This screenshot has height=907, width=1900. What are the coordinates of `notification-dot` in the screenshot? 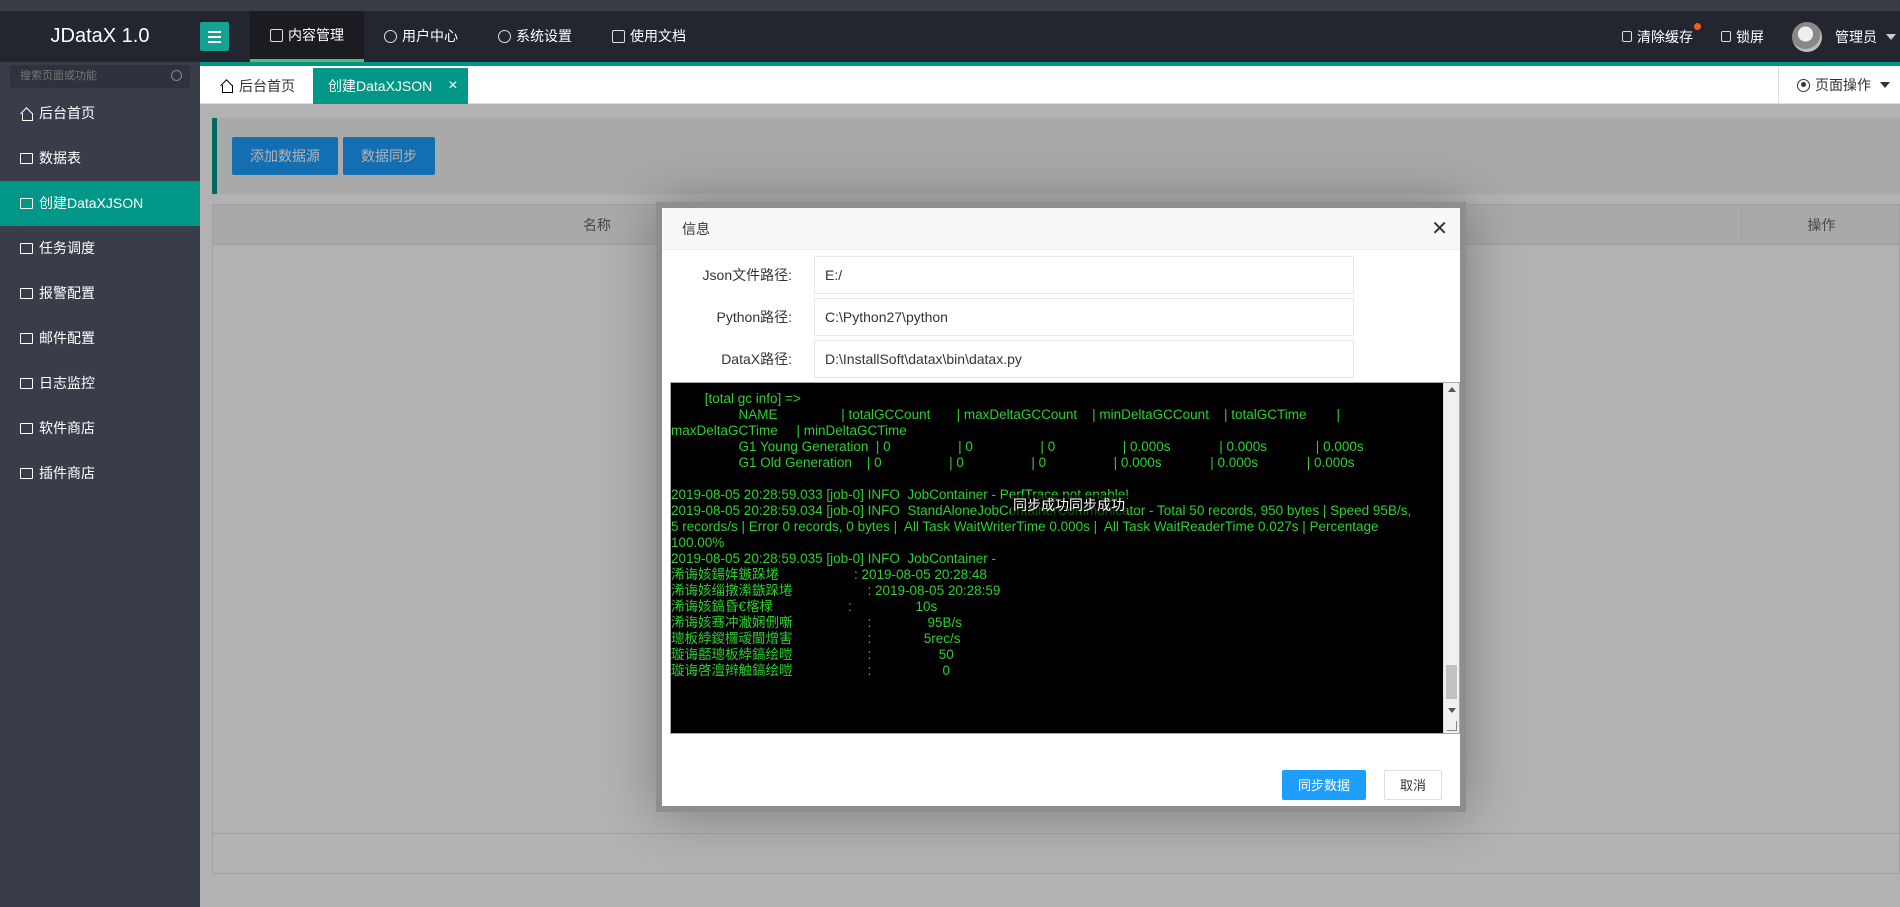 It's located at (1697, 26).